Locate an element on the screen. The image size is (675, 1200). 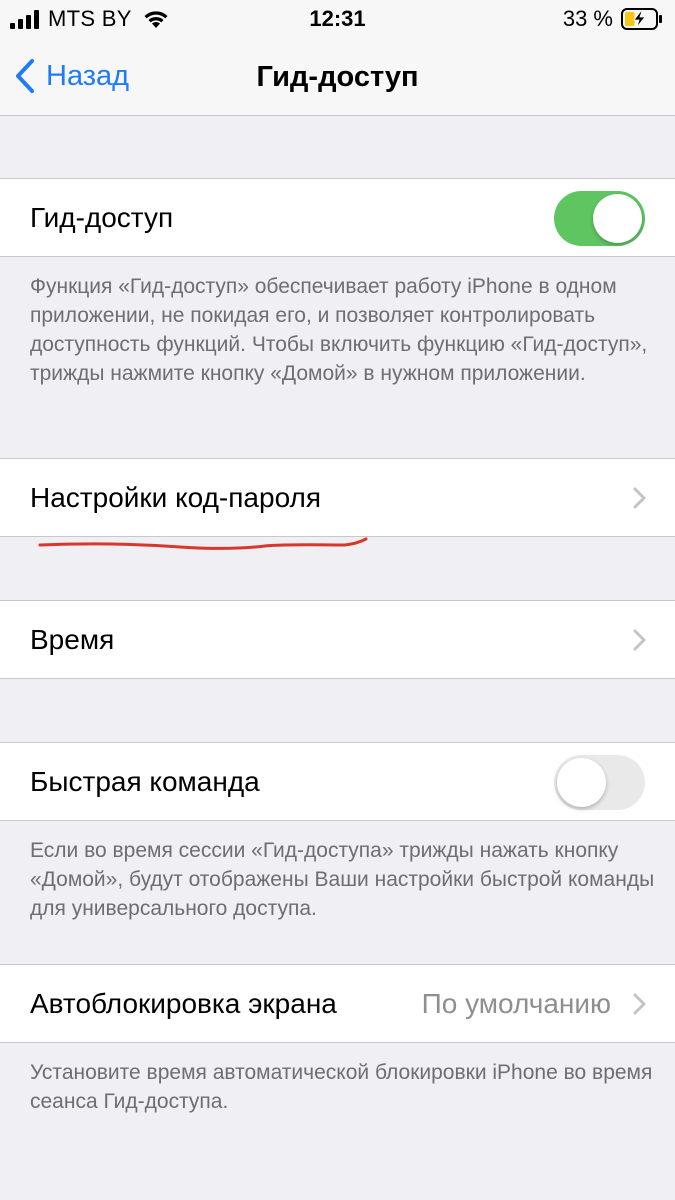
guided-access-toggle is located at coordinates (599, 218).